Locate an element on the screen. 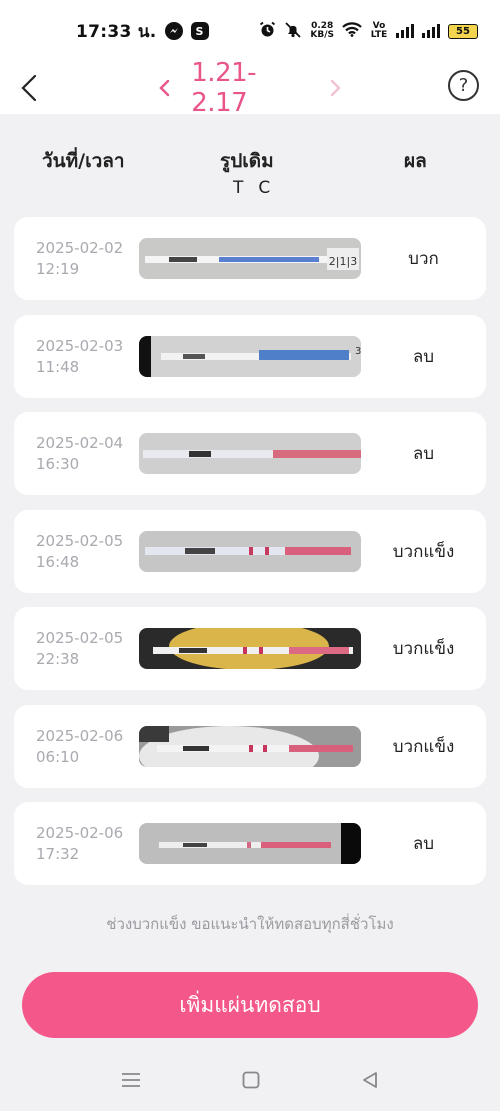 The image size is (500, 1111). testing-advice-note: ช่วงบวกแข็ง ขอแนะนำให้ทดสอบทุกสี่ชั่วโมง is located at coordinates (250, 924).